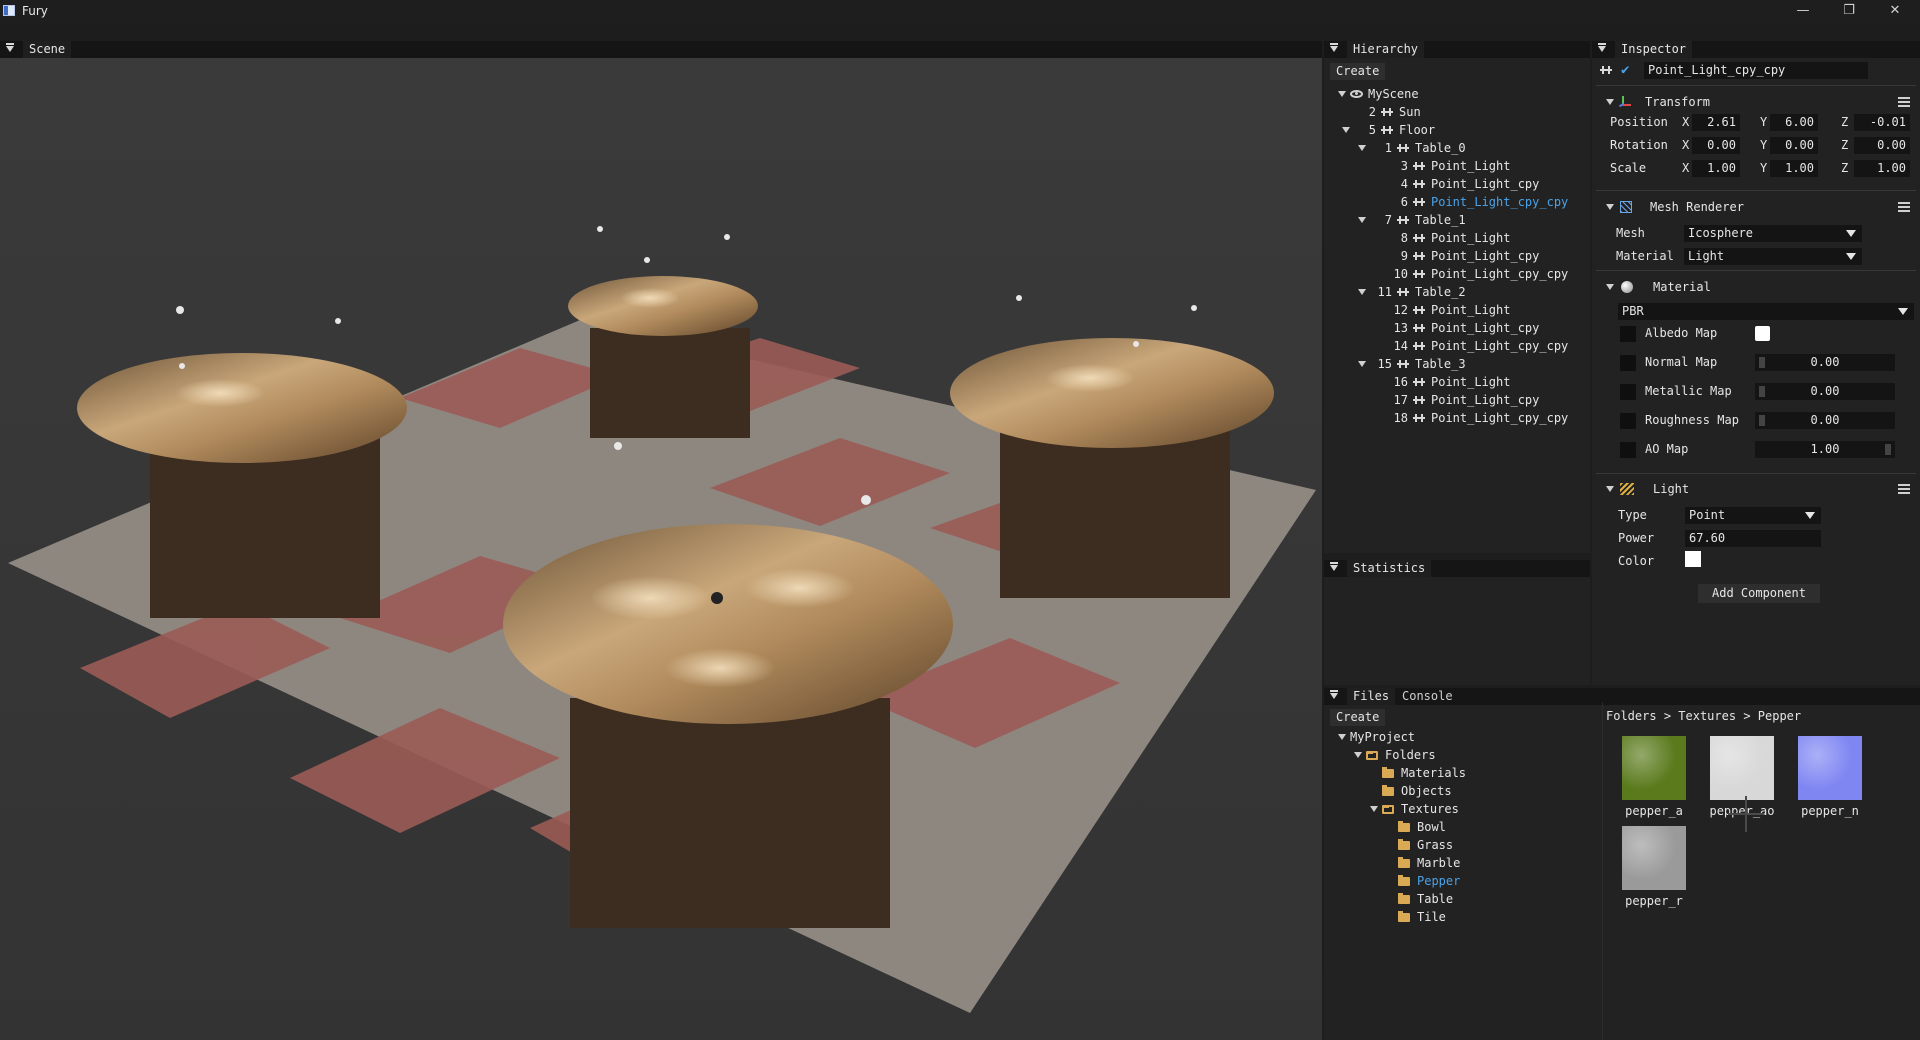 This screenshot has height=1040, width=1920. I want to click on hierarchy-item: 8 Point_Light, so click(1442, 238).